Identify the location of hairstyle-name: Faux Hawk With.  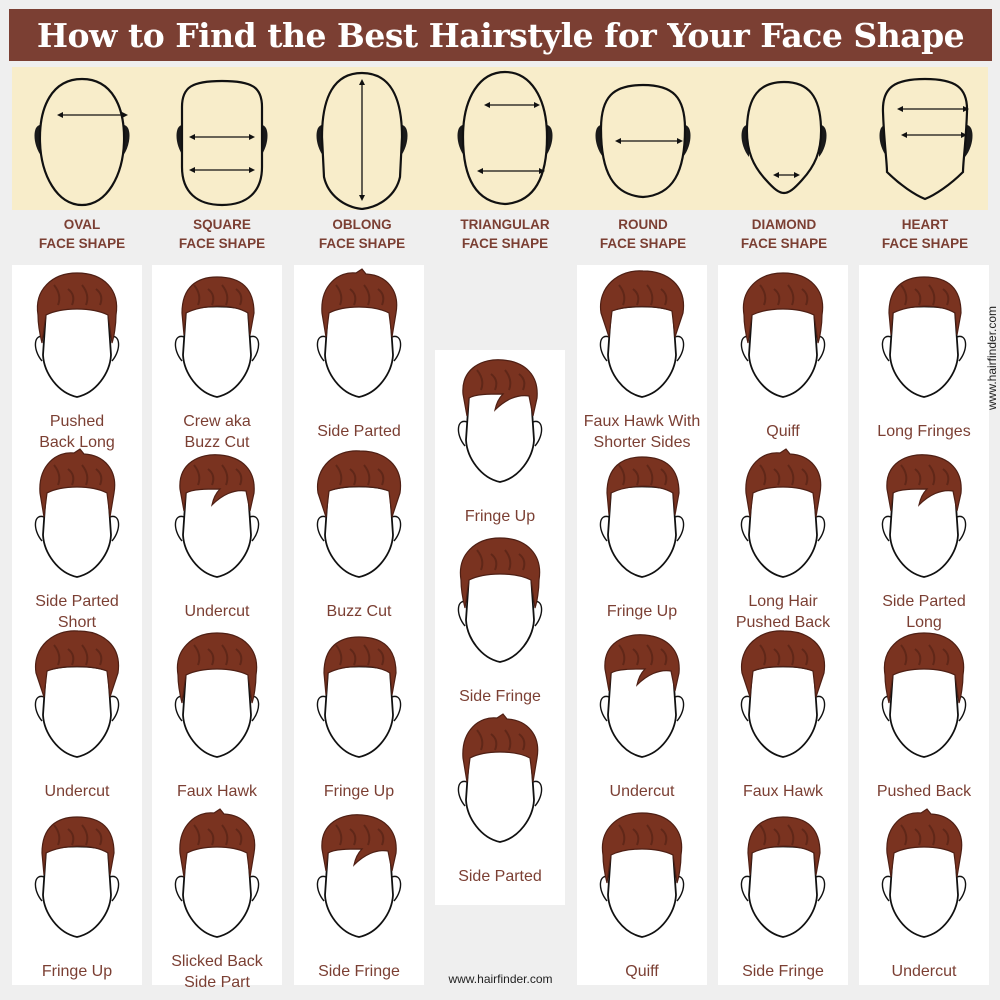
(642, 421).